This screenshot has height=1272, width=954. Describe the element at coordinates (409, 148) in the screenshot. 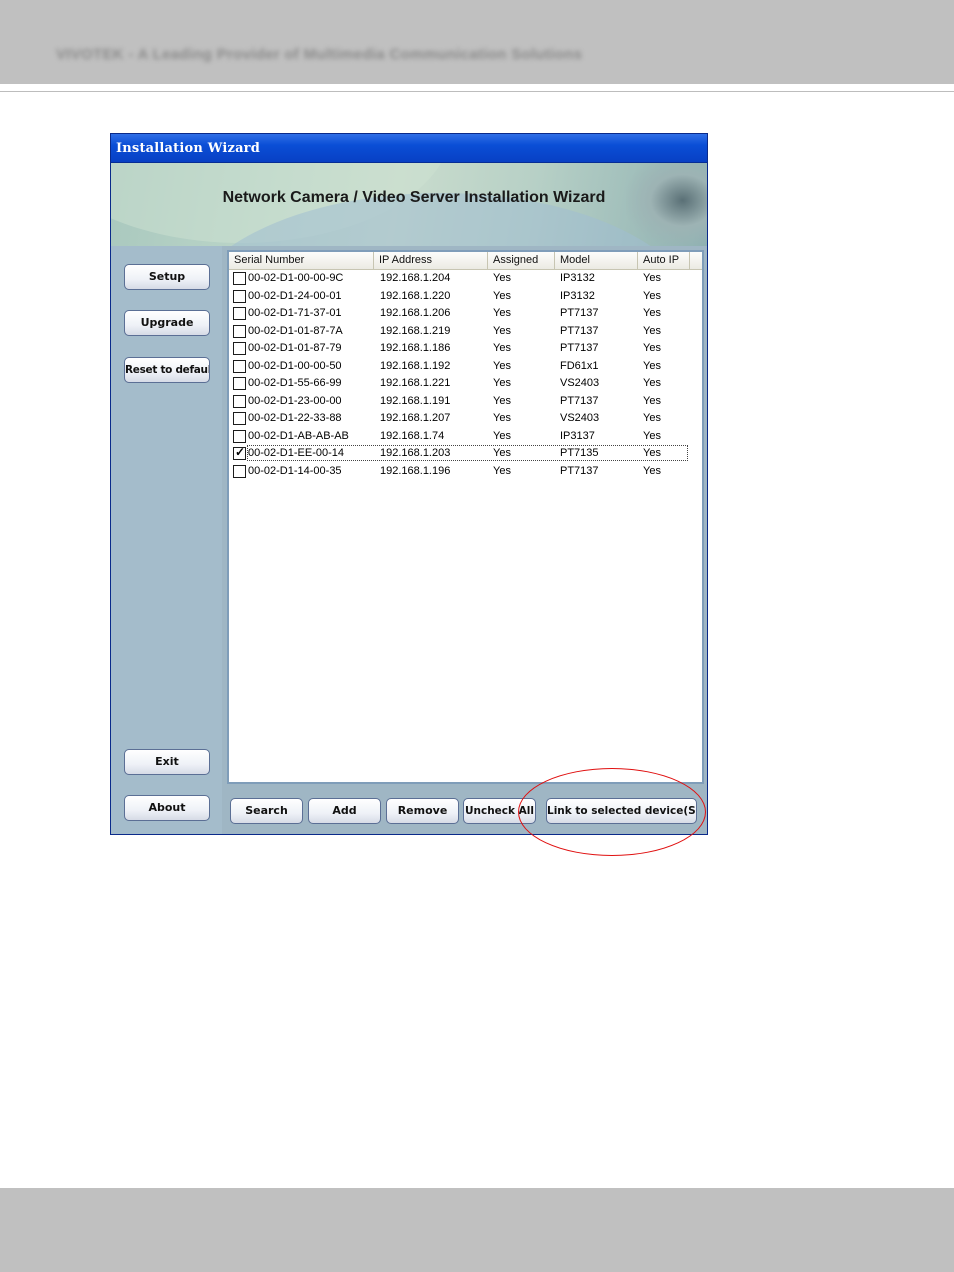

I see `title-bar: Installation Wizard` at that location.